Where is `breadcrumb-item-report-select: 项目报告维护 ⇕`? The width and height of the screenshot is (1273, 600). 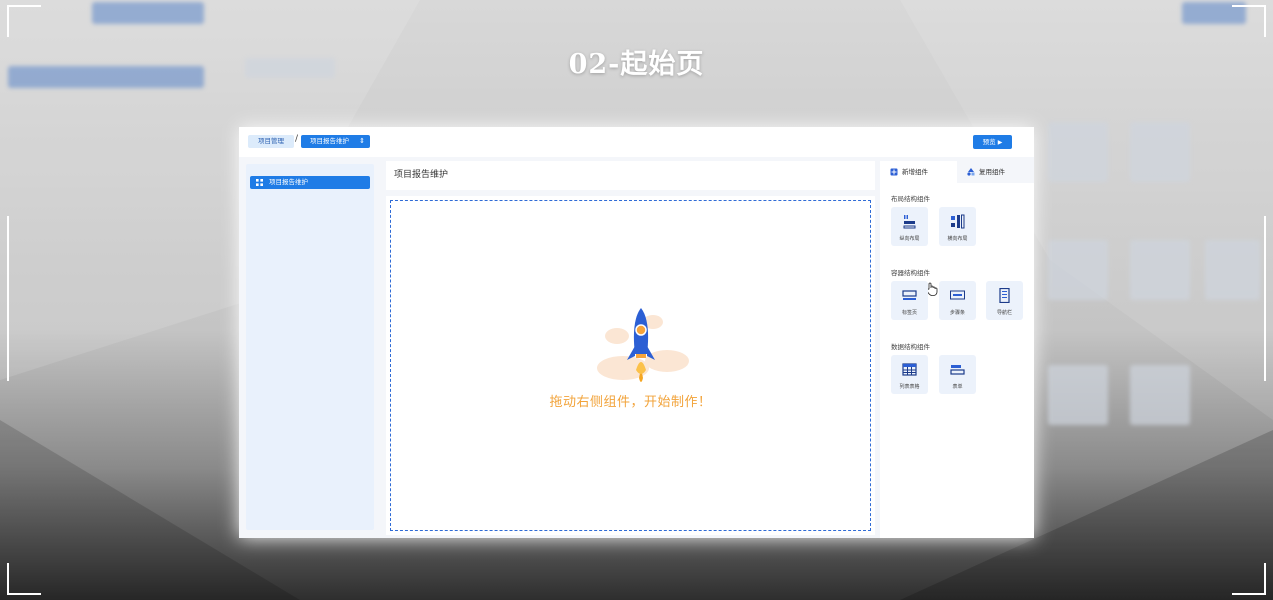
breadcrumb-item-report-select: 项目报告维护 ⇕ is located at coordinates (335, 141).